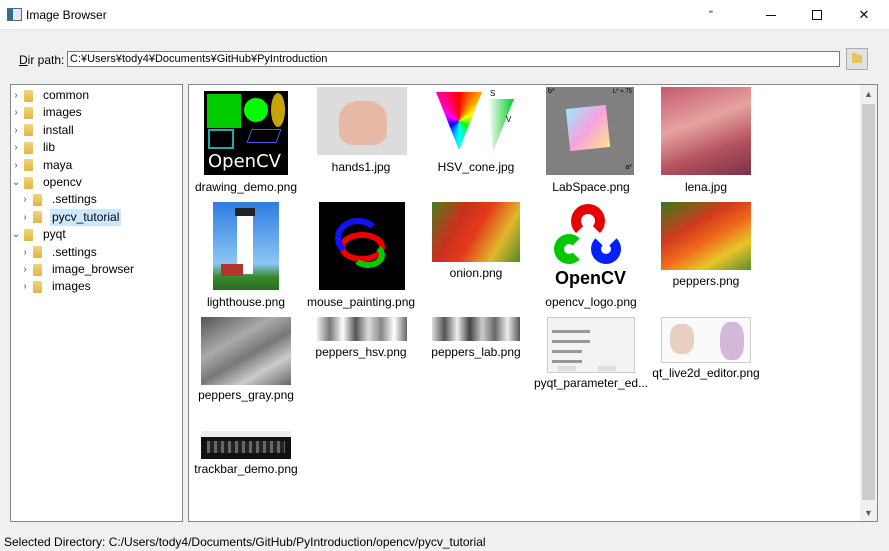 The height and width of the screenshot is (551, 889). What do you see at coordinates (711, 15) in the screenshot?
I see `title-glyph: "` at bounding box center [711, 15].